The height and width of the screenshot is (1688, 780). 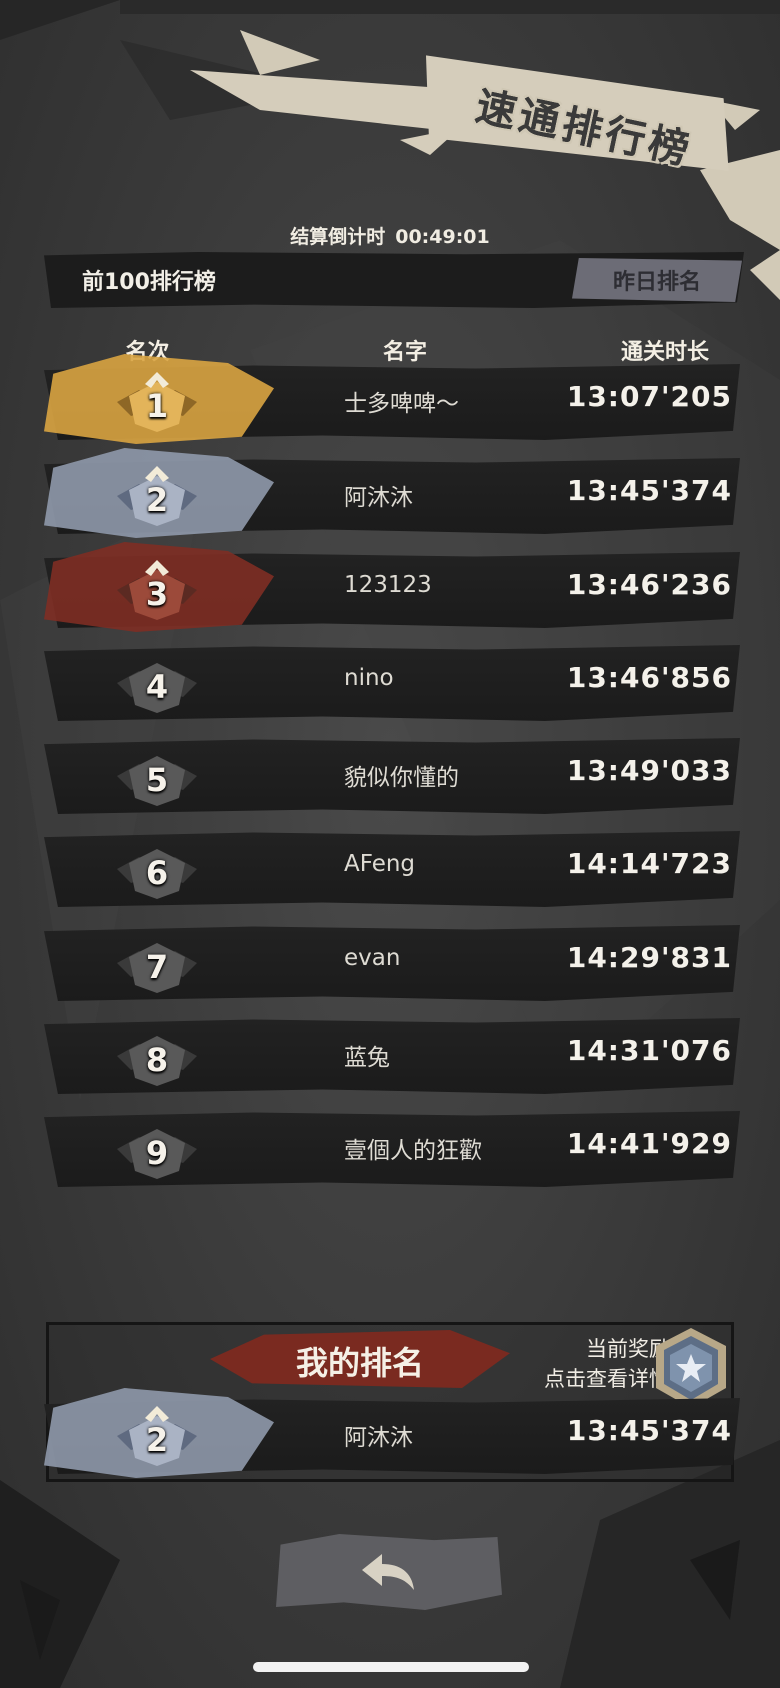 I want to click on leaderboard-row: 9 壹個人的狂歡 14:41'929, so click(x=392, y=1149).